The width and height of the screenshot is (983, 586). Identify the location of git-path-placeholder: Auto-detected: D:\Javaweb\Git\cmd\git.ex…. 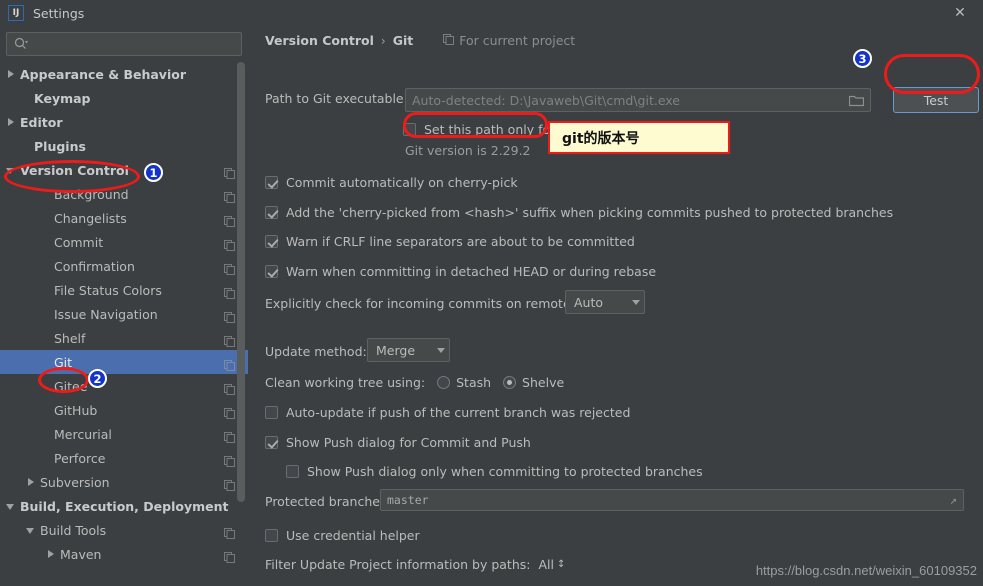
(546, 100).